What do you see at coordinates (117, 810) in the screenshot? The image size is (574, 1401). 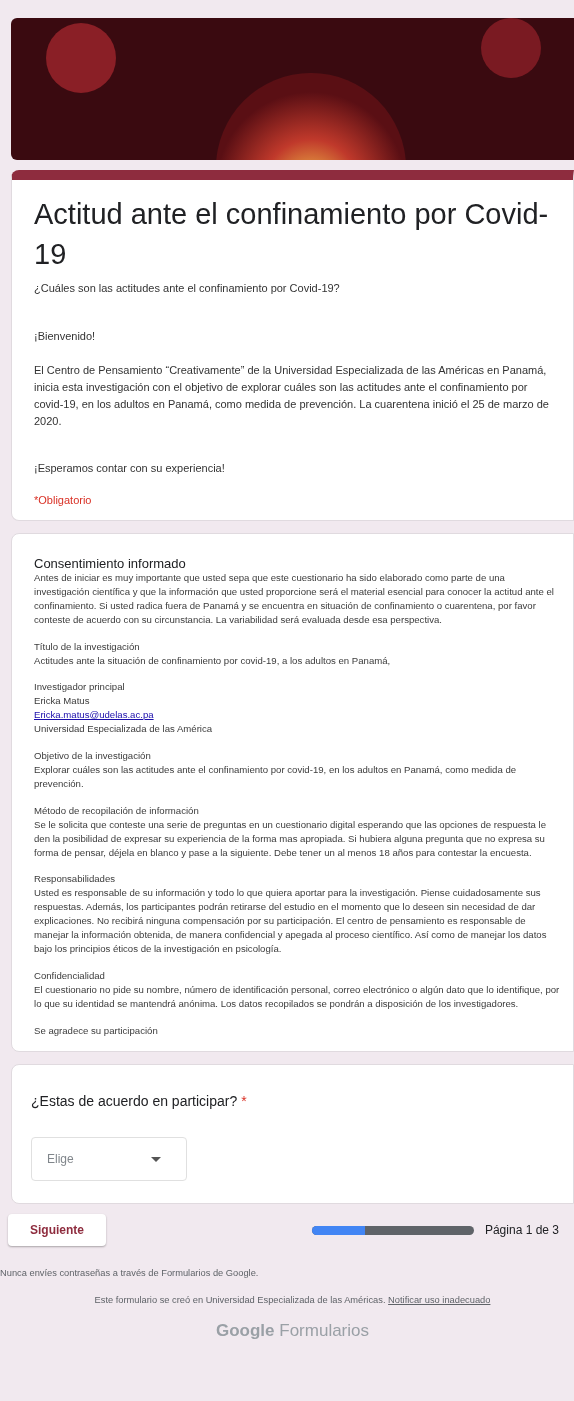 I see `consent-text: Método de recopilación de información` at bounding box center [117, 810].